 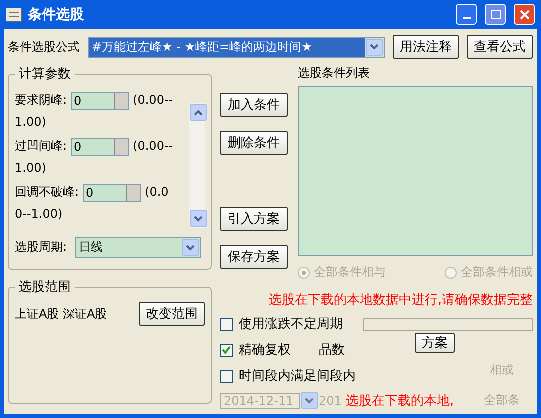 I want to click on param-row-text: 回调不破峰: 0 (0.00--1.00), so click(x=92, y=202).